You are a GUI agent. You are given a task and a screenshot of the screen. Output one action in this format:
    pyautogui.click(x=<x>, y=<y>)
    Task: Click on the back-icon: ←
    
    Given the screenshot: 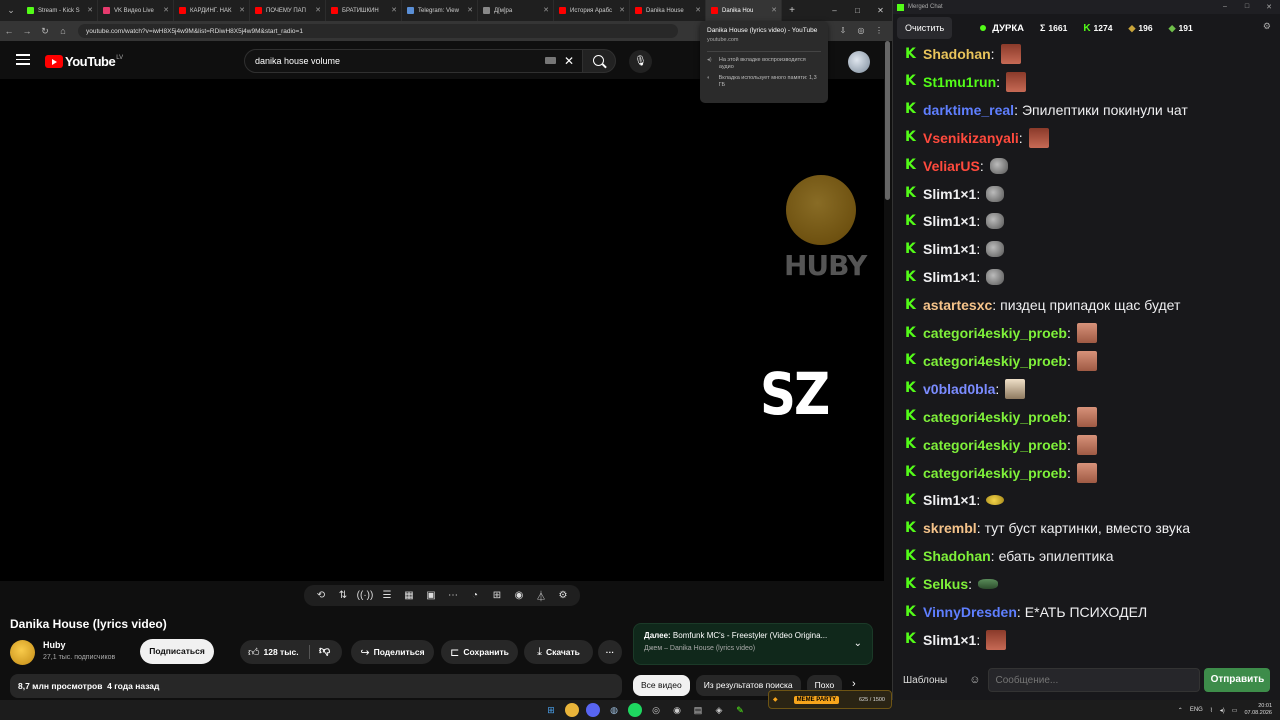 What is the action you would take?
    pyautogui.click(x=9, y=31)
    